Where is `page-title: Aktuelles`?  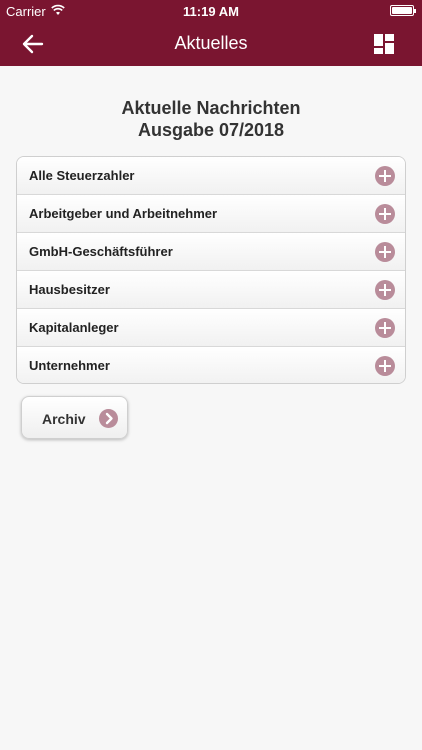
page-title: Aktuelles is located at coordinates (211, 43).